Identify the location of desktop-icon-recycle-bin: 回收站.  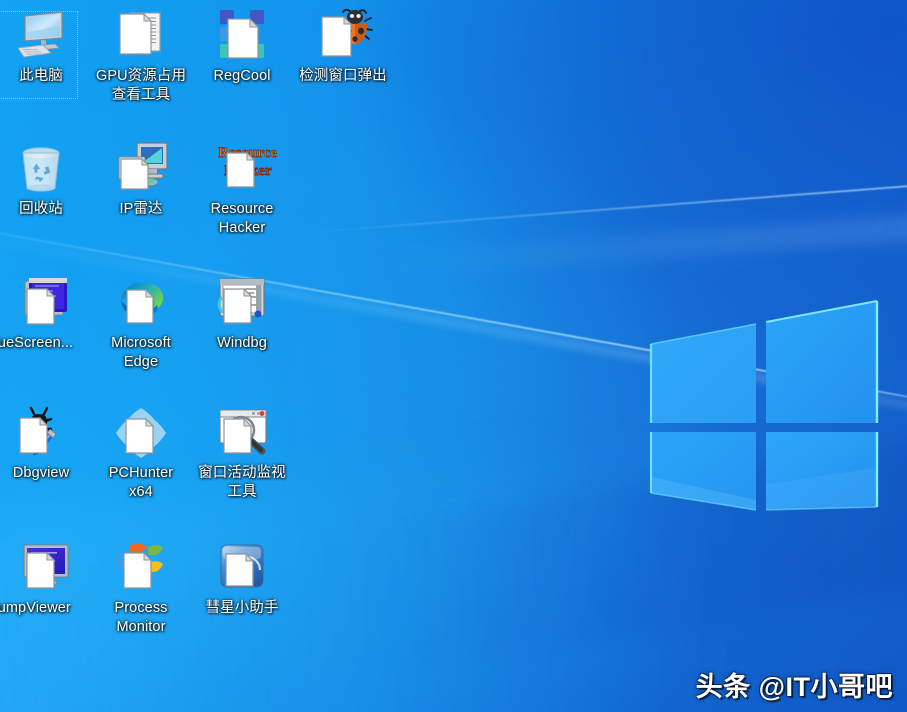
(45, 180).